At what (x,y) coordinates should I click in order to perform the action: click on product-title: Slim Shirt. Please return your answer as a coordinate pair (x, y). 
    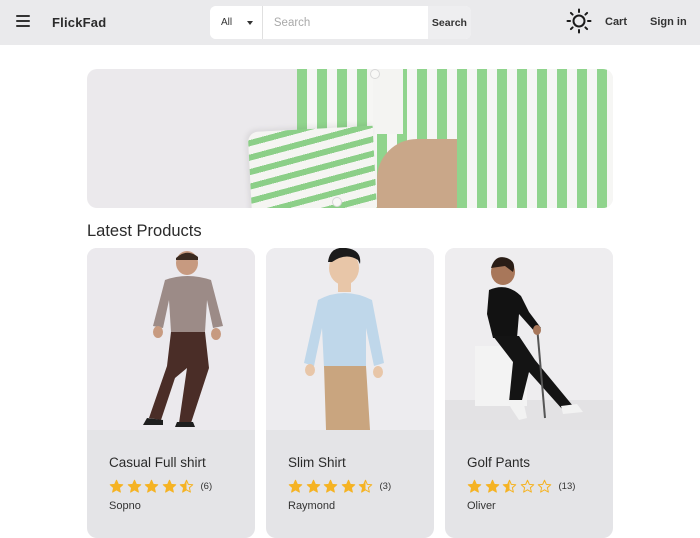
    Looking at the image, I should click on (317, 462).